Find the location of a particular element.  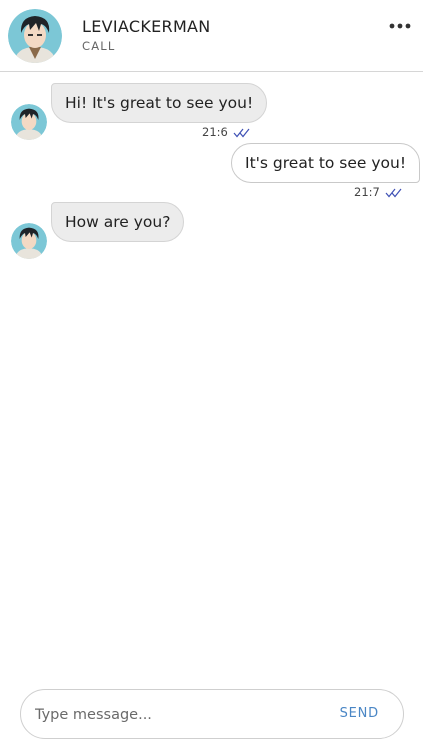

message-time: 21:6 is located at coordinates (215, 132).